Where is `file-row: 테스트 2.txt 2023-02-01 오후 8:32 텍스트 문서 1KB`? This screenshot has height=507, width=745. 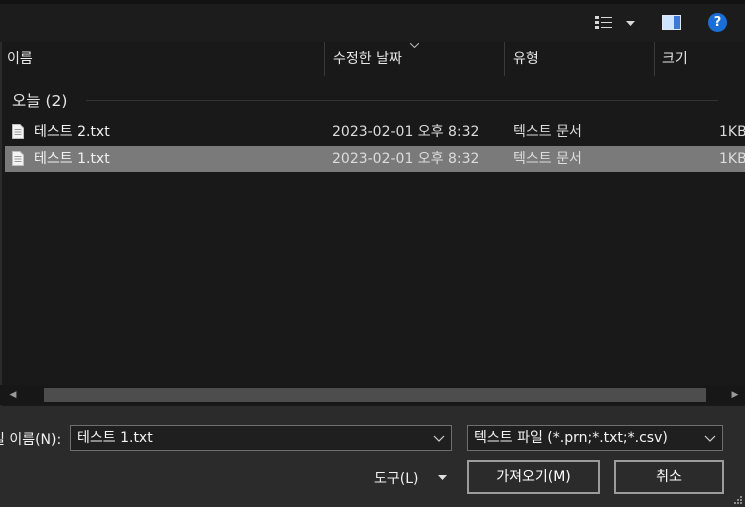 file-row: 테스트 2.txt 2023-02-01 오후 8:32 텍스트 문서 1KB is located at coordinates (375, 132).